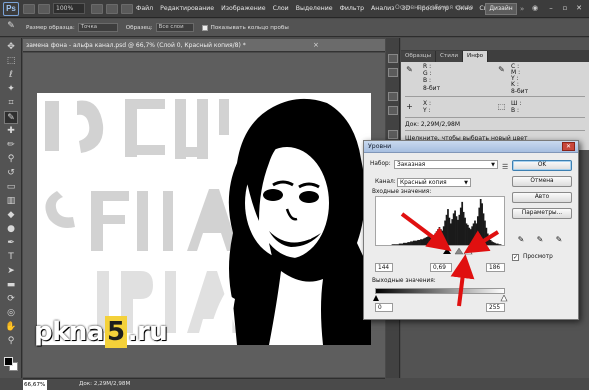 This screenshot has height=390, width=589. Describe the element at coordinates (11, 159) in the screenshot. I see `clone-stamp-icon: ⚲` at that location.